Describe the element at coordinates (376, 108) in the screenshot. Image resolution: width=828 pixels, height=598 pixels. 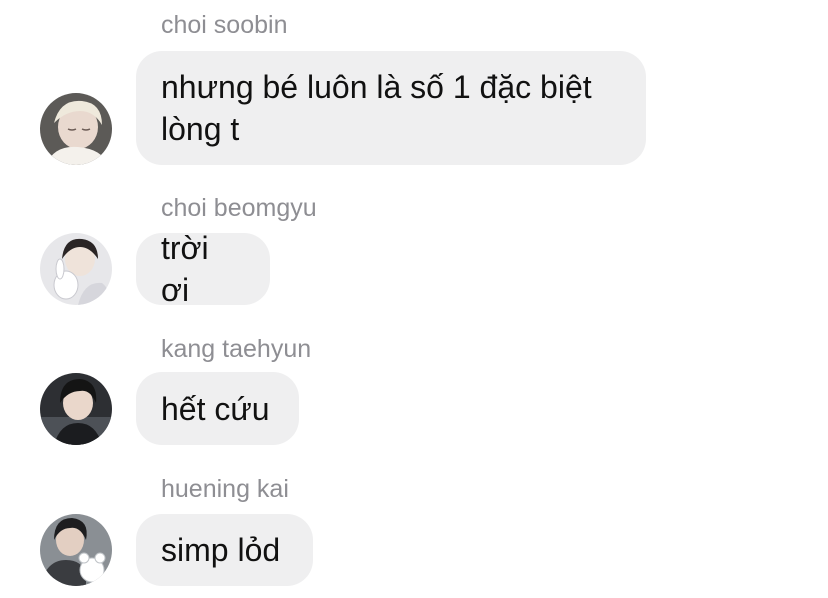
I see `message-text: nhưng bé luôn là số 1 đặc biệt lòng t` at that location.